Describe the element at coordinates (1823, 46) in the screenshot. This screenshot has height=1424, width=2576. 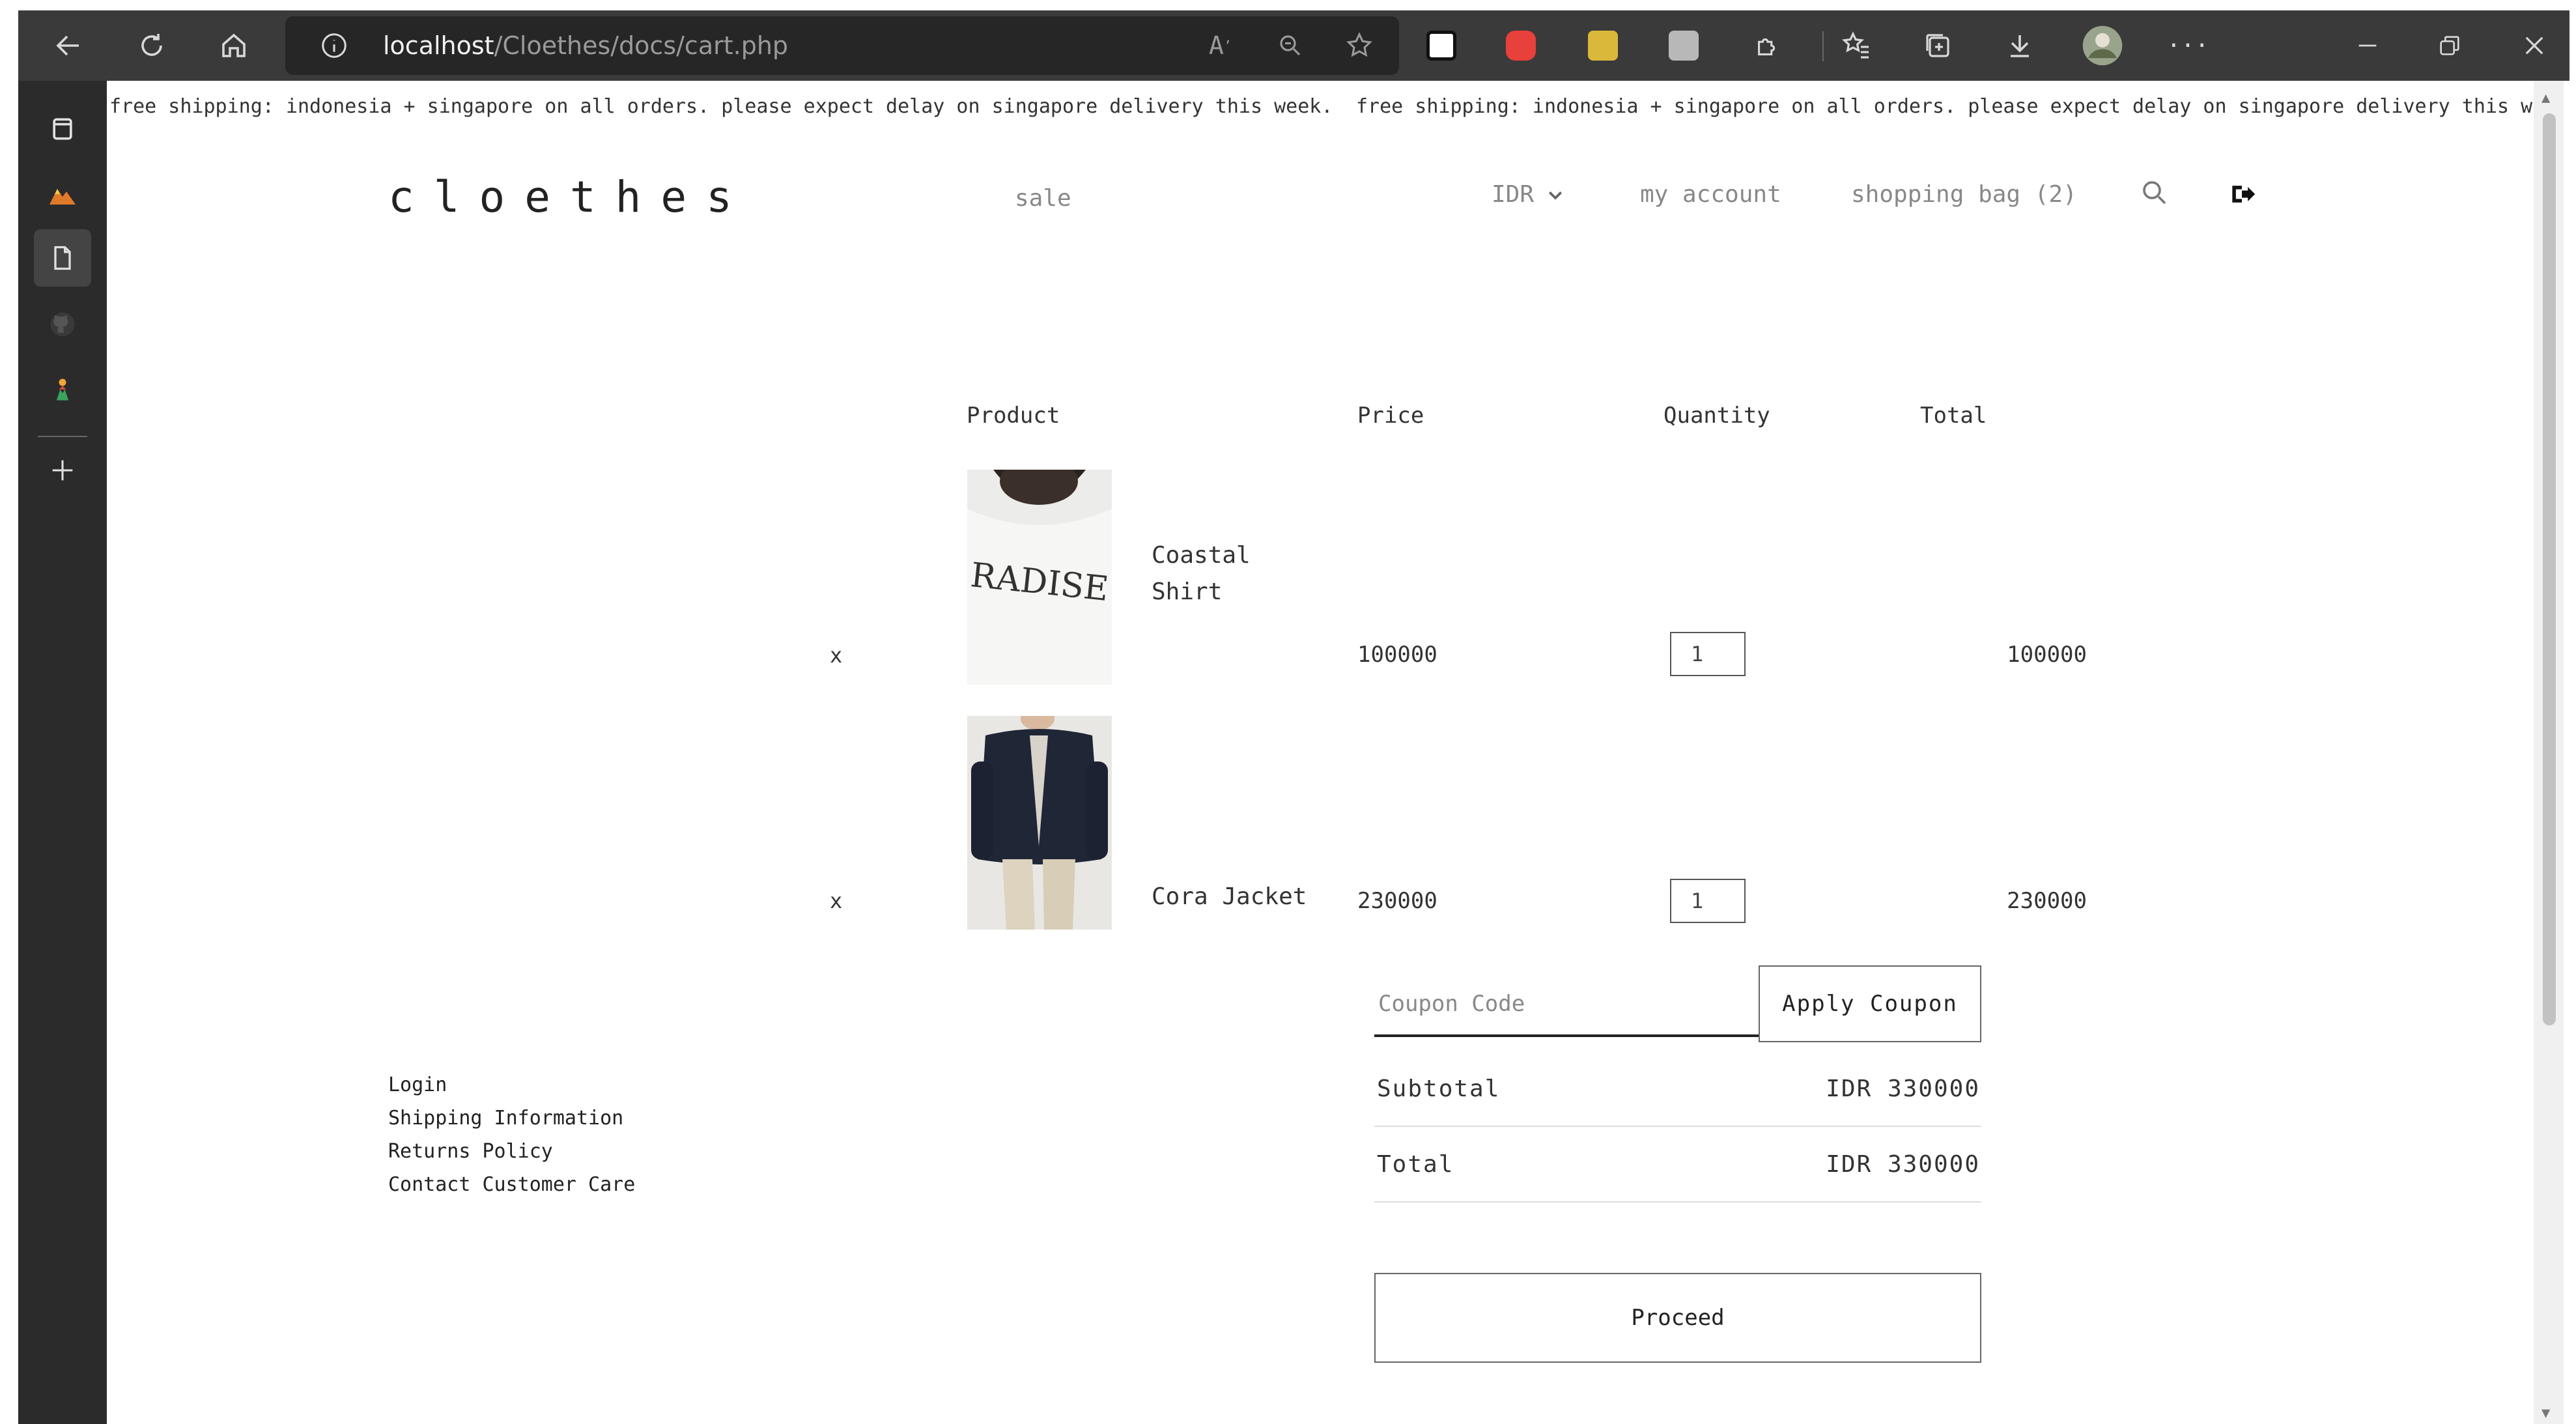
I see `toolbar-divider` at that location.